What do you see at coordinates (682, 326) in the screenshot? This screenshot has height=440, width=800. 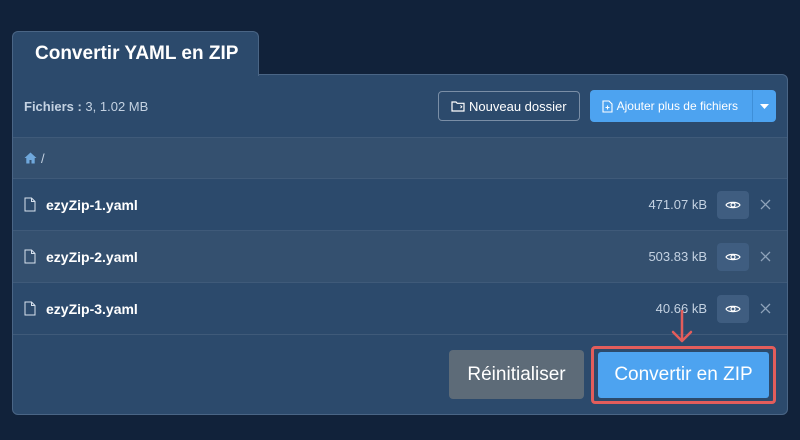 I see `arrow-down-icon` at bounding box center [682, 326].